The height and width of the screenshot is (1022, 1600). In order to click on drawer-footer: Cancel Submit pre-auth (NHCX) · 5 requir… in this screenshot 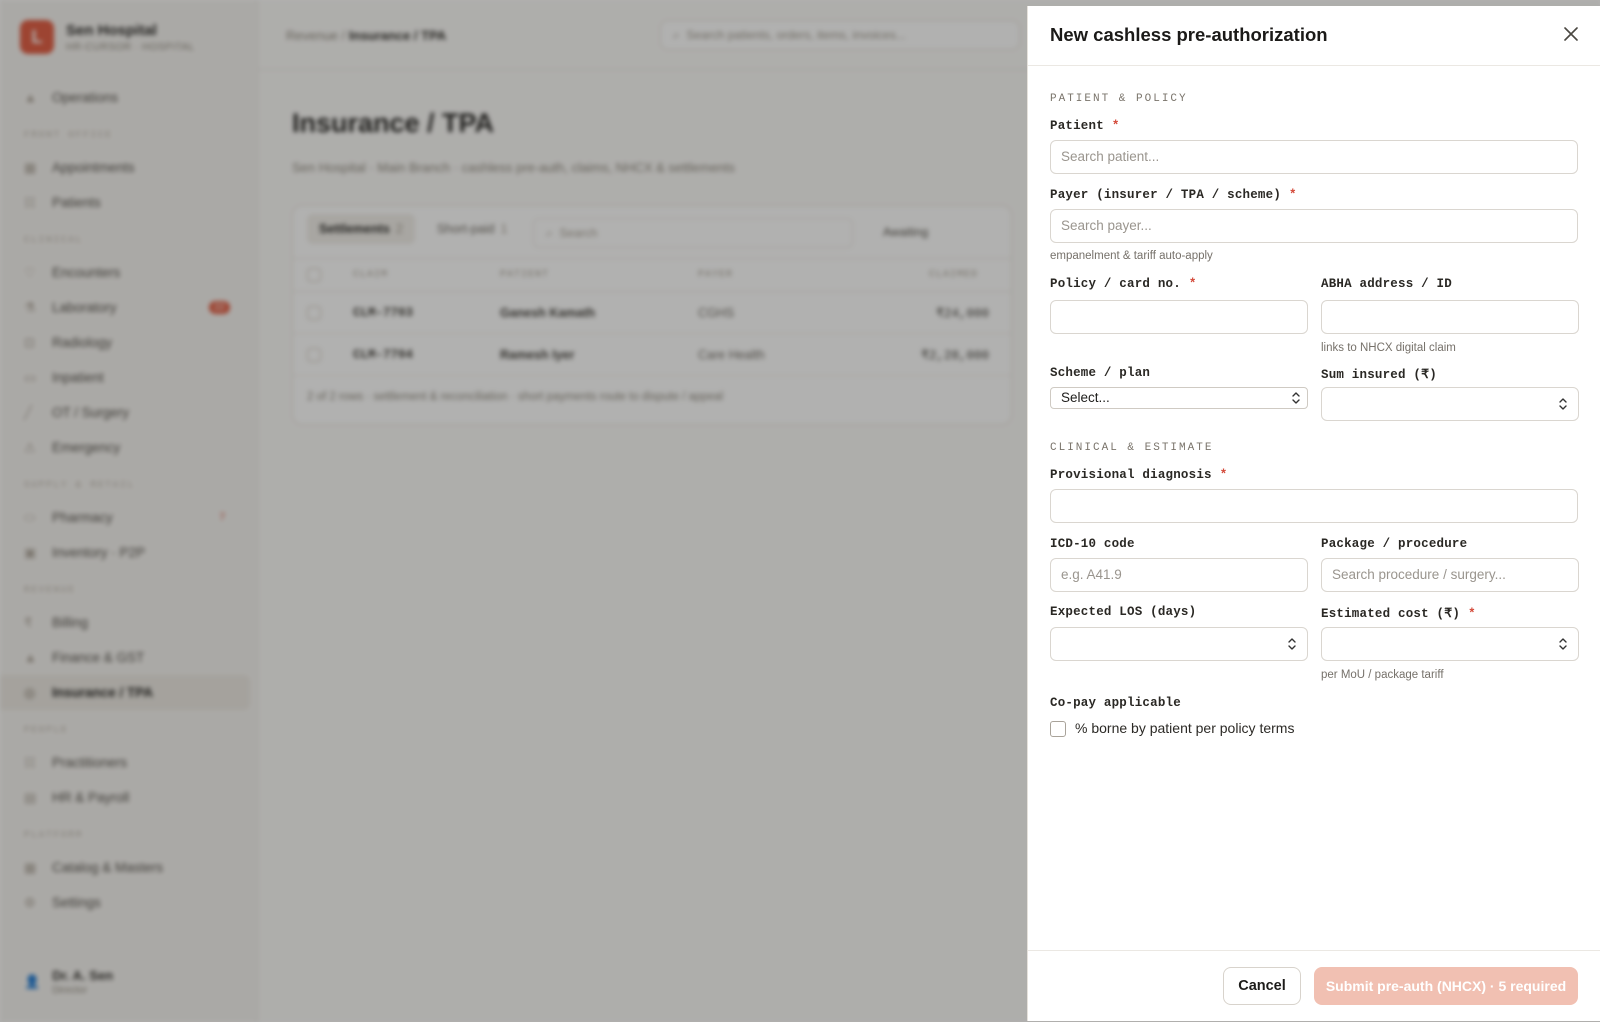, I will do `click(1314, 985)`.